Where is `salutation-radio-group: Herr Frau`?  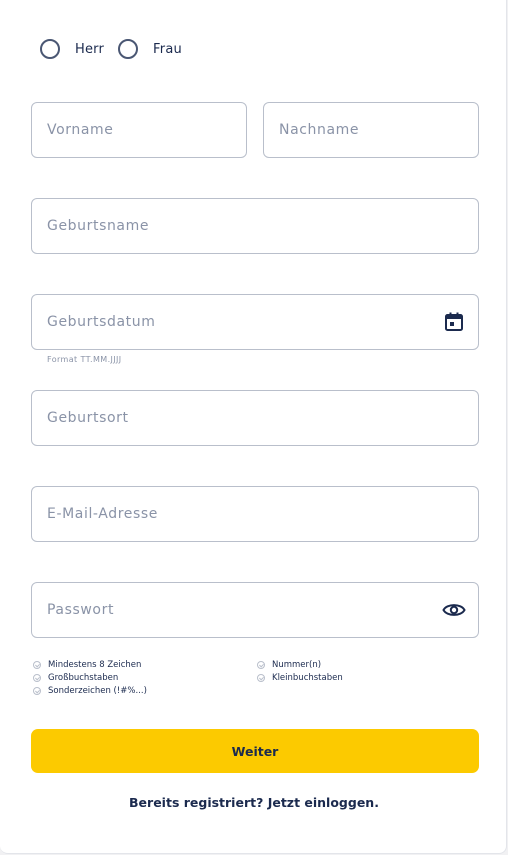
salutation-radio-group: Herr Frau is located at coordinates (118, 49).